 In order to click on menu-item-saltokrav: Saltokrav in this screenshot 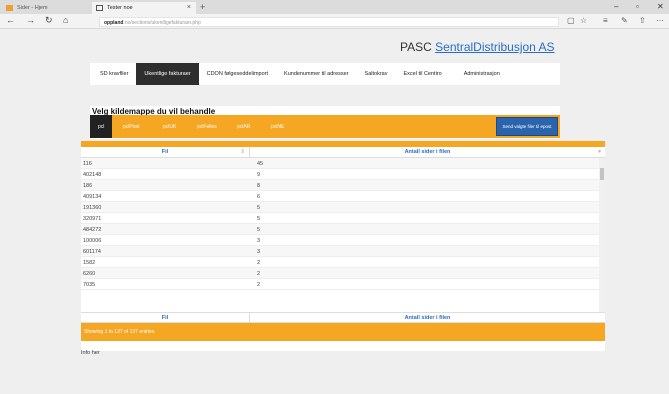, I will do `click(376, 74)`.